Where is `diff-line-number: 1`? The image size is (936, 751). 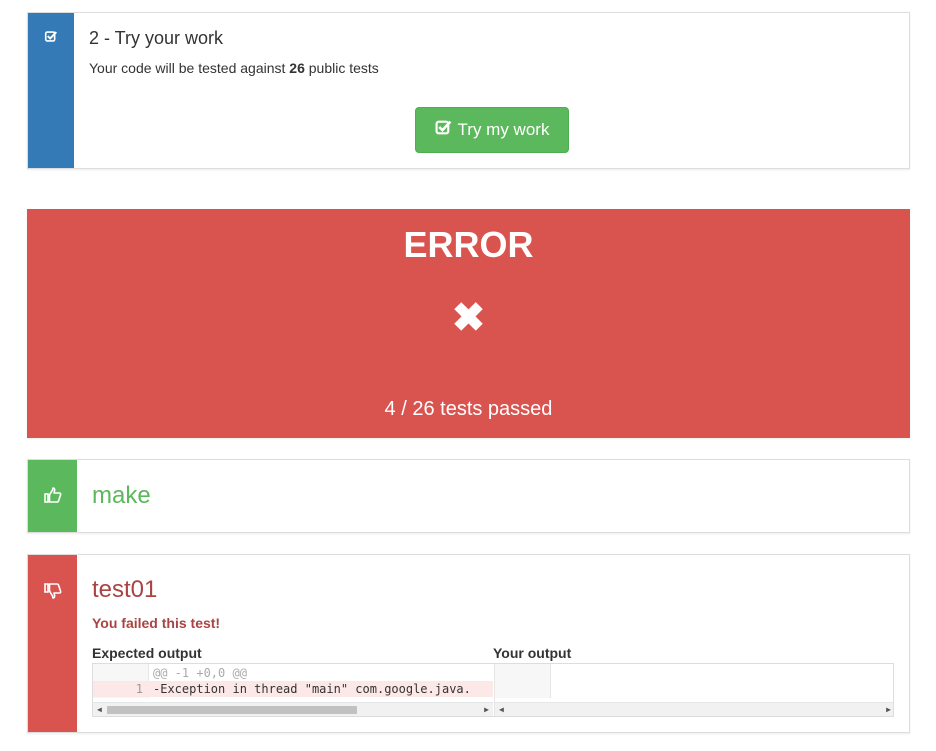
diff-line-number: 1 is located at coordinates (139, 689).